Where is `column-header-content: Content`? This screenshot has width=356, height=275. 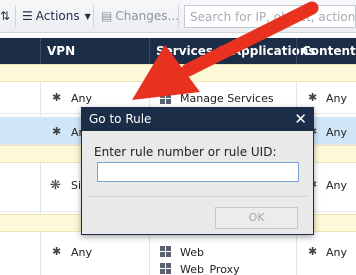 column-header-content: Content is located at coordinates (329, 51).